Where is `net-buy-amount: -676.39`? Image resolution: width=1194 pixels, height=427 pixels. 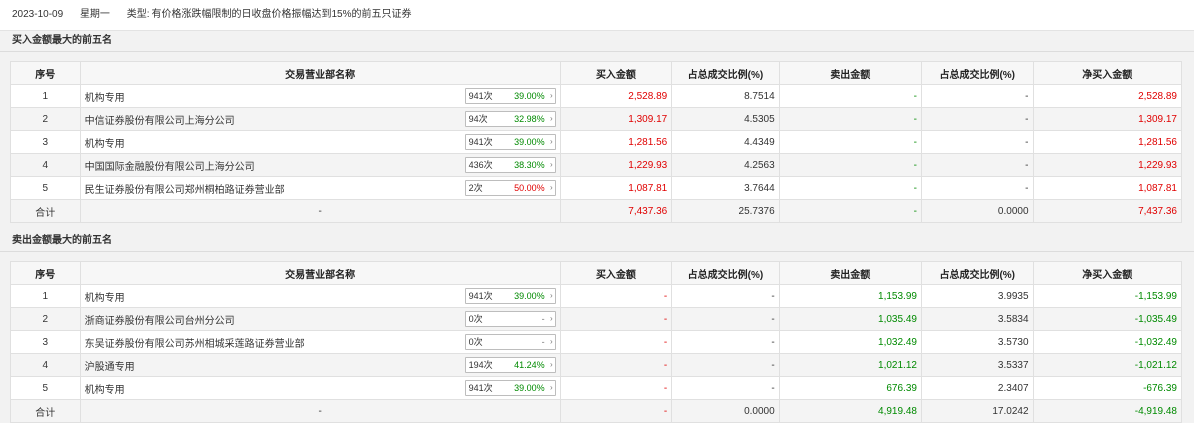
net-buy-amount: -676.39 is located at coordinates (1107, 388).